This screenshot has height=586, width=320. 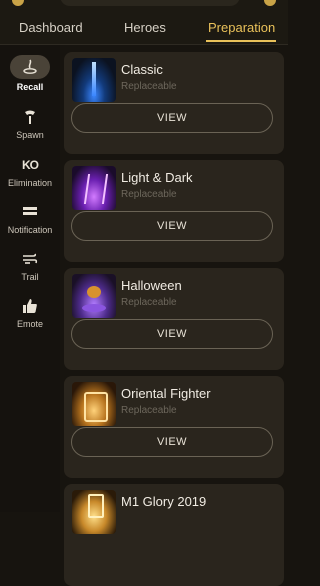 What do you see at coordinates (142, 69) in the screenshot?
I see `skin-title: Classic` at bounding box center [142, 69].